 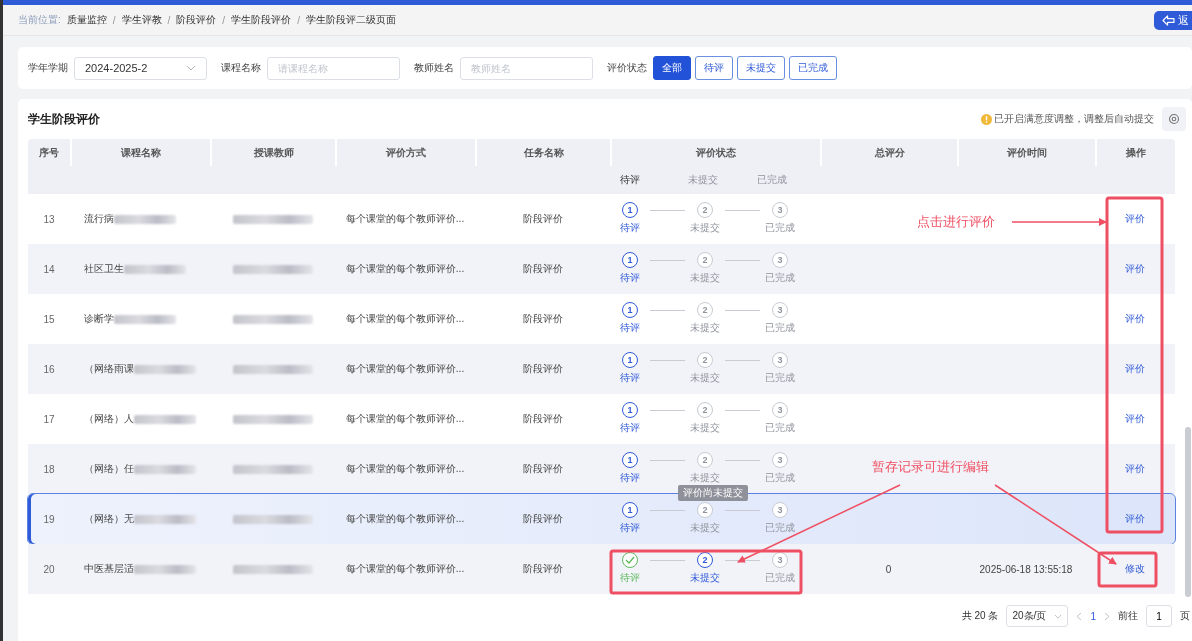 What do you see at coordinates (1174, 119) in the screenshot?
I see `settings-button` at bounding box center [1174, 119].